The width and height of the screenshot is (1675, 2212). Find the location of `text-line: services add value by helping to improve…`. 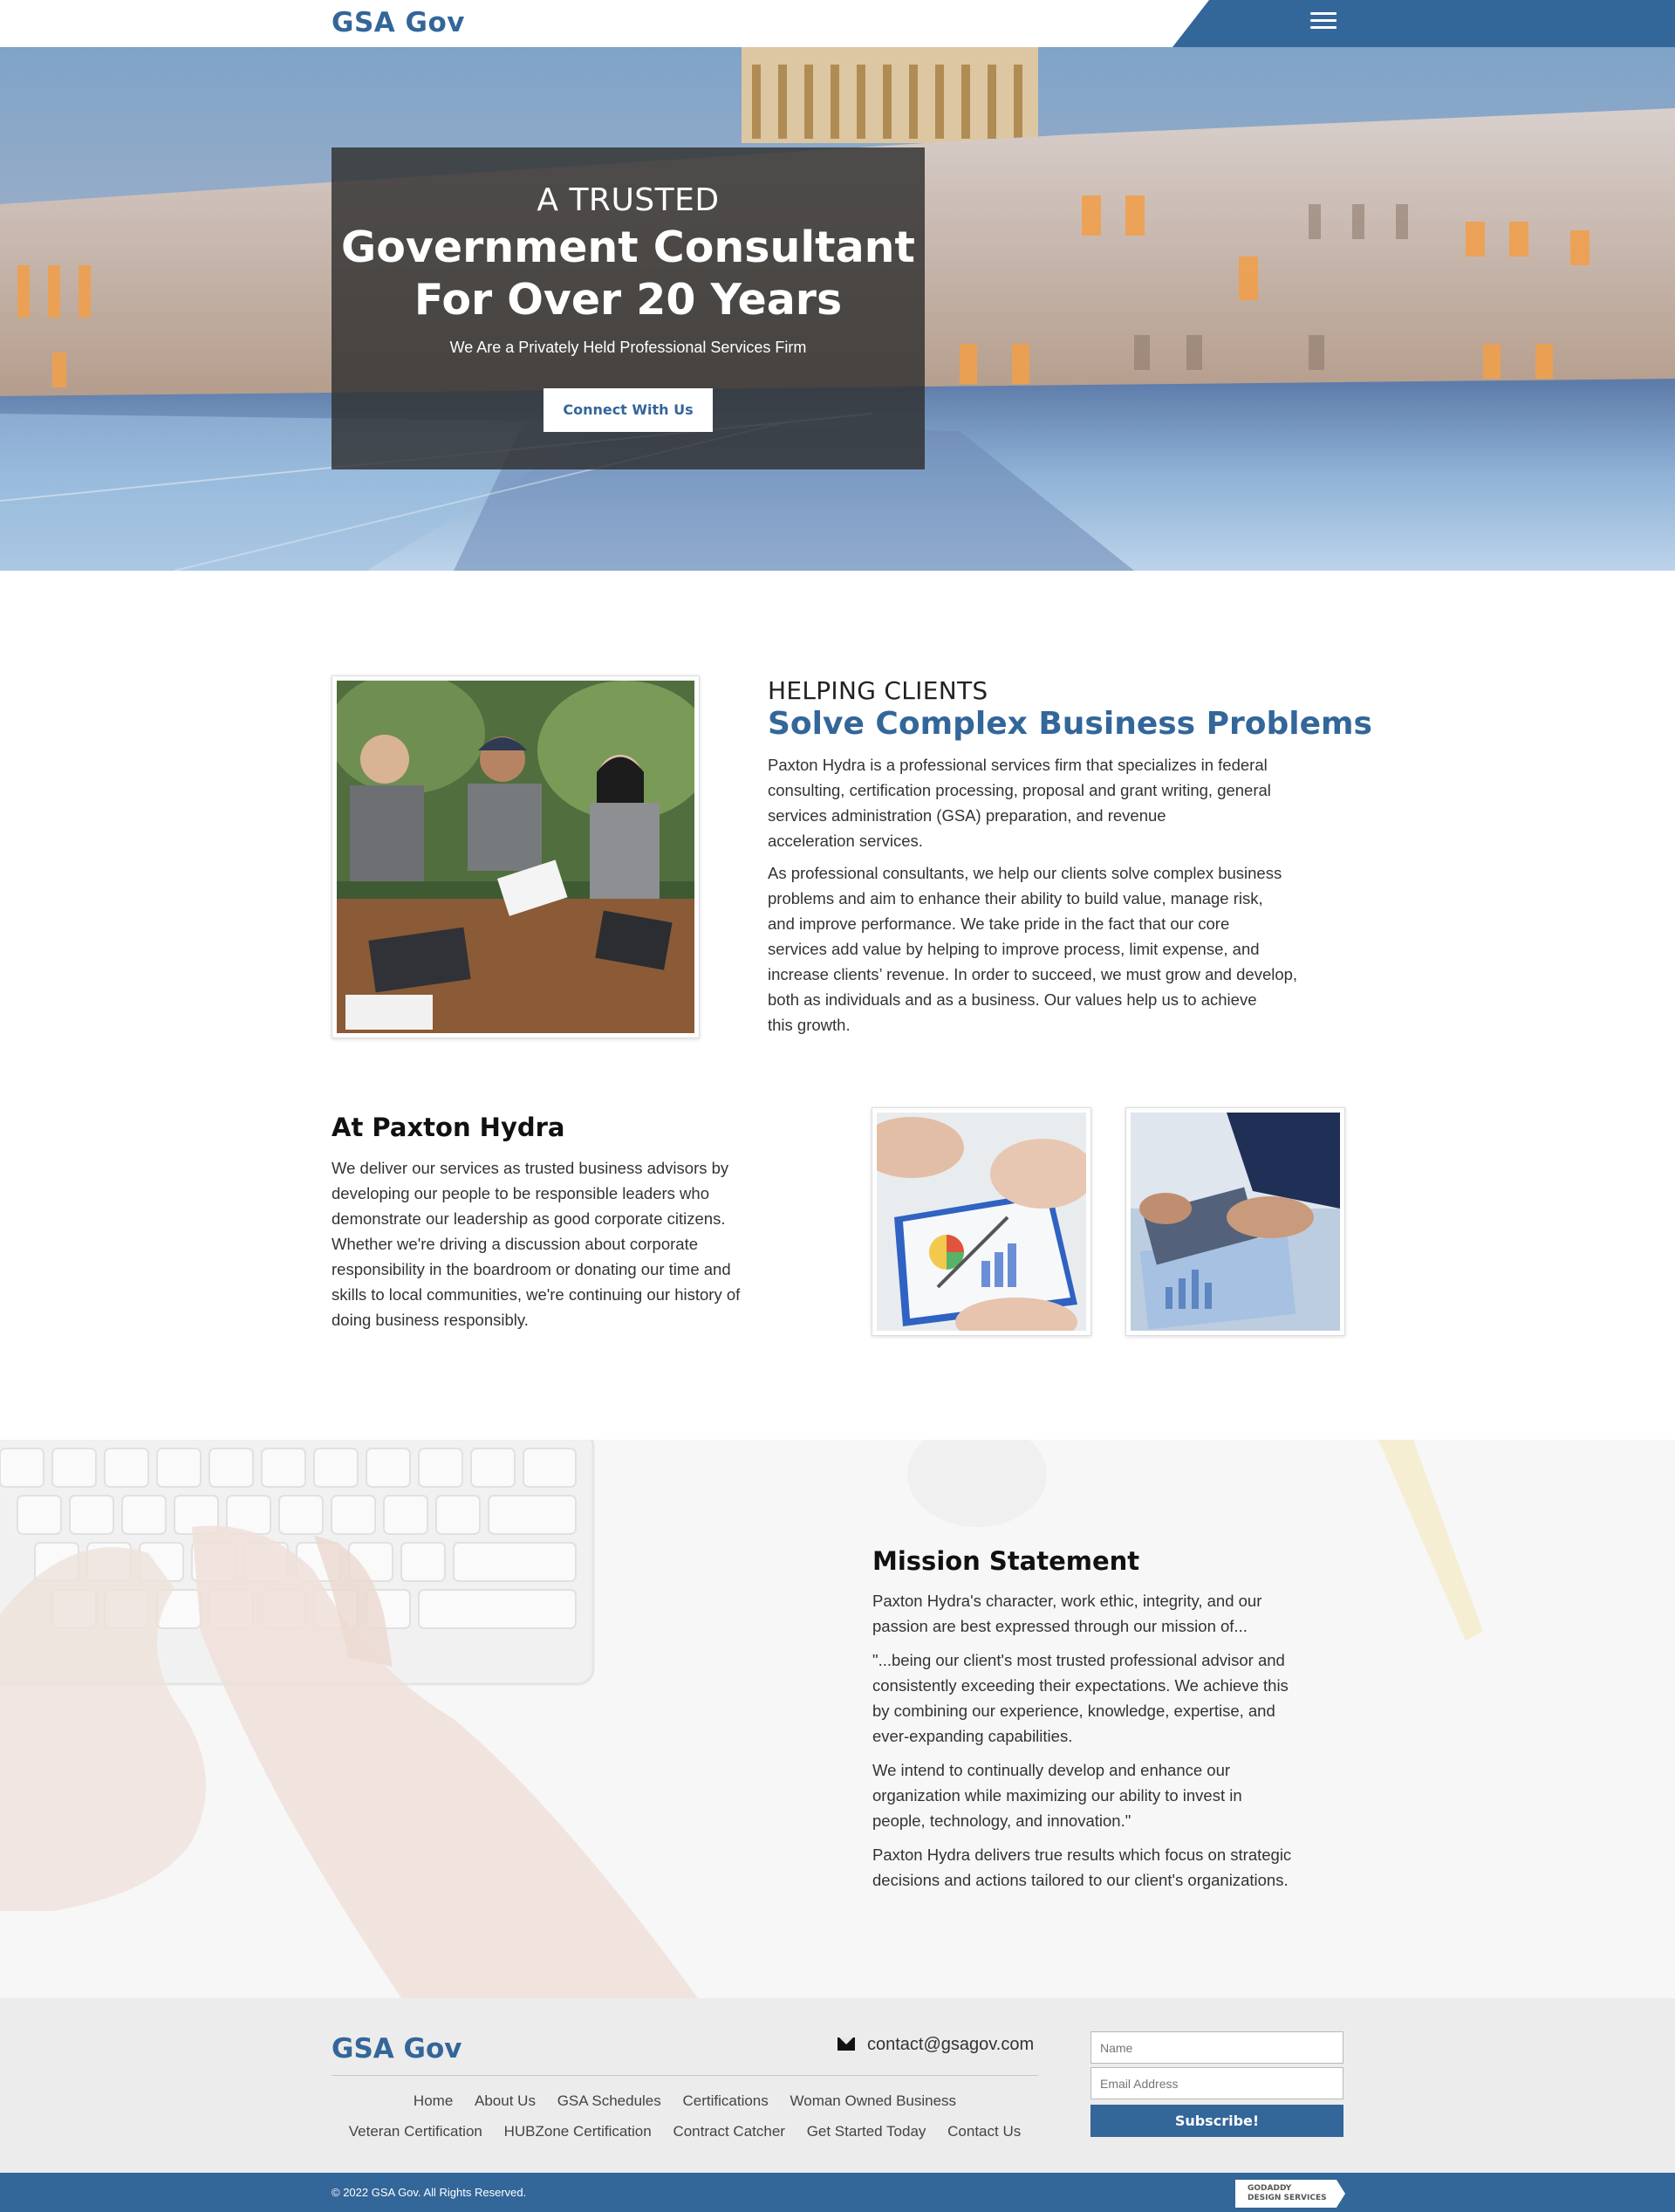

text-line: services add value by helping to improve… is located at coordinates (1014, 949).